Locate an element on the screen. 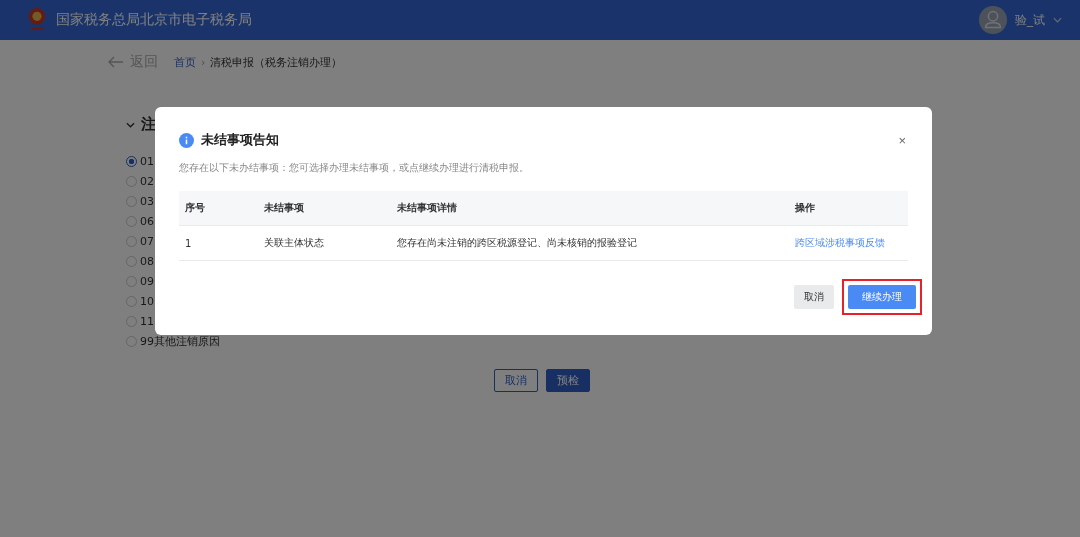 This screenshot has height=537, width=1080. table-cell-text: 关联主体状态 is located at coordinates (294, 243).